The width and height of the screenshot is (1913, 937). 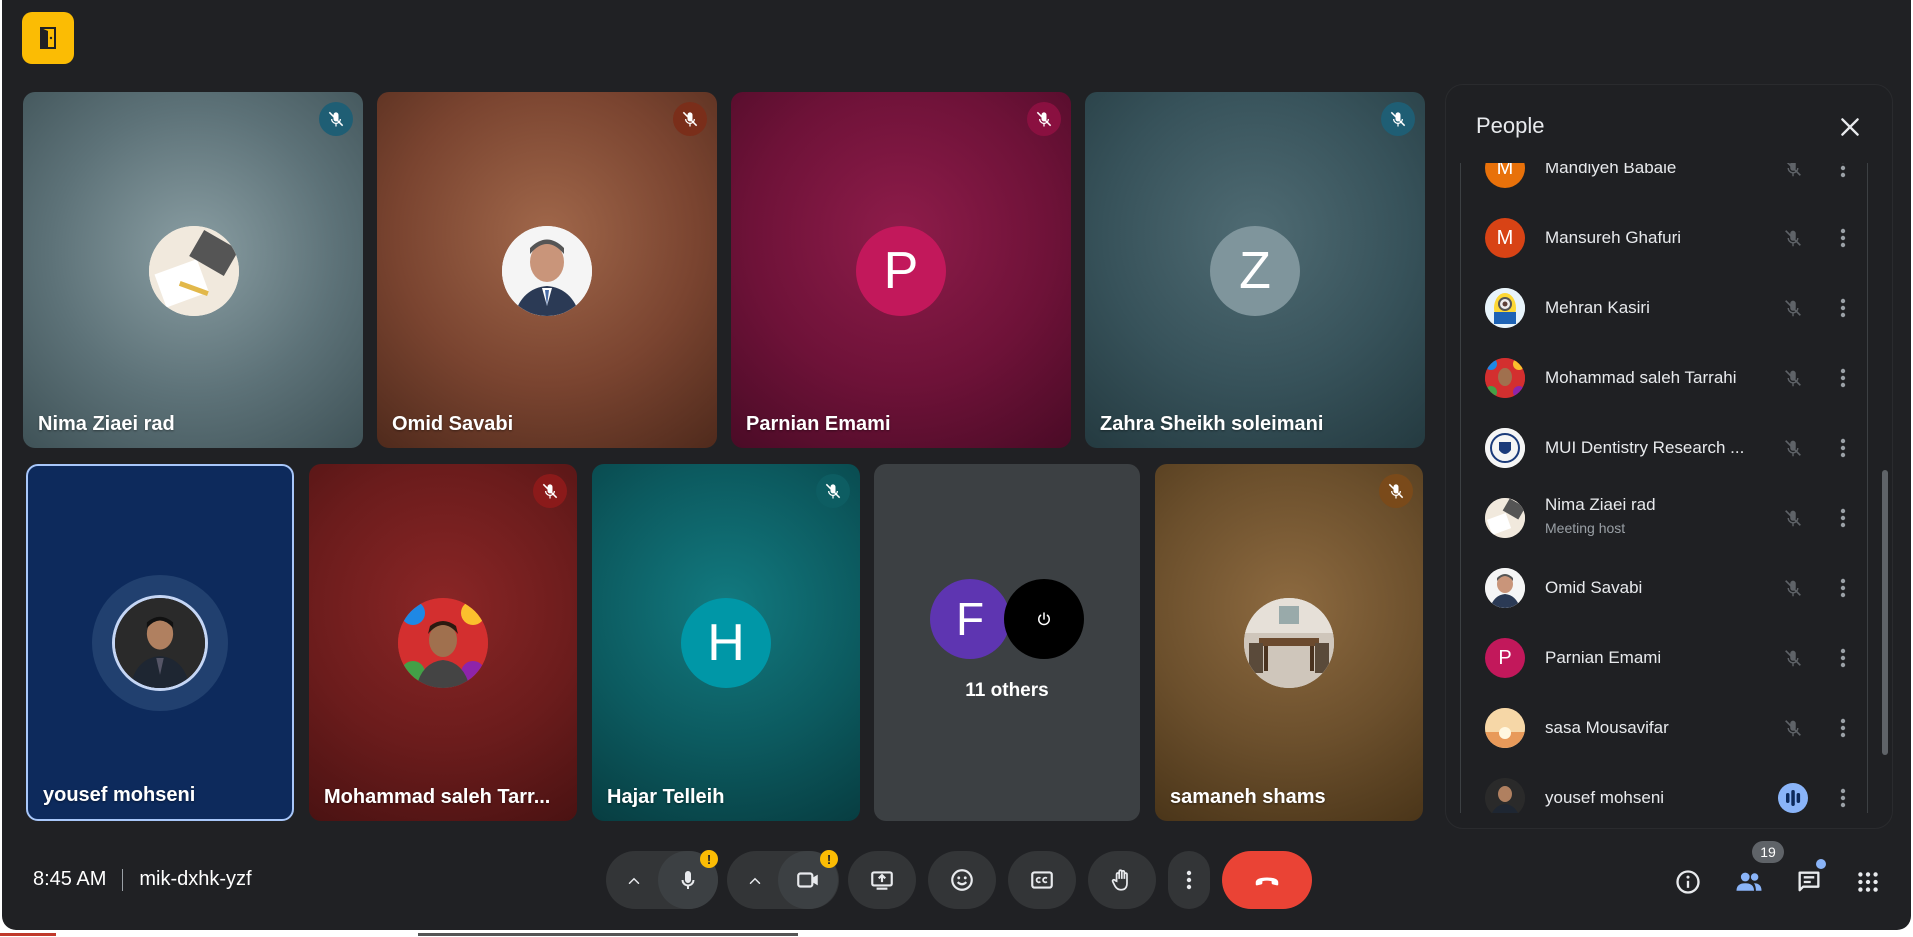 I want to click on list-item: Omid Savabi, so click(x=1664, y=588).